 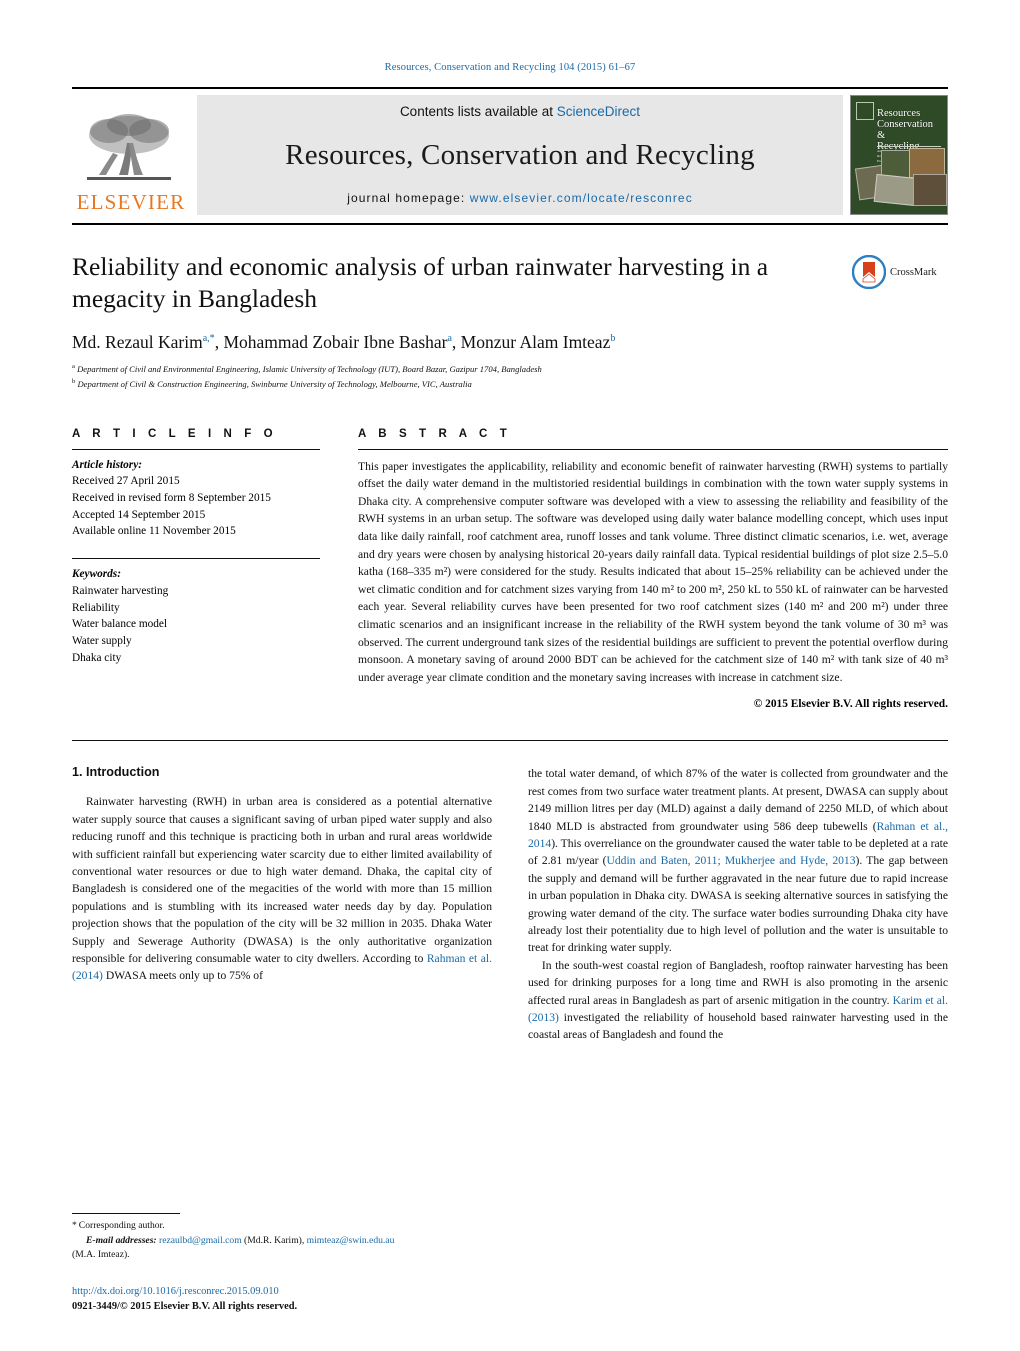 I want to click on keywords-rule, so click(x=196, y=559).